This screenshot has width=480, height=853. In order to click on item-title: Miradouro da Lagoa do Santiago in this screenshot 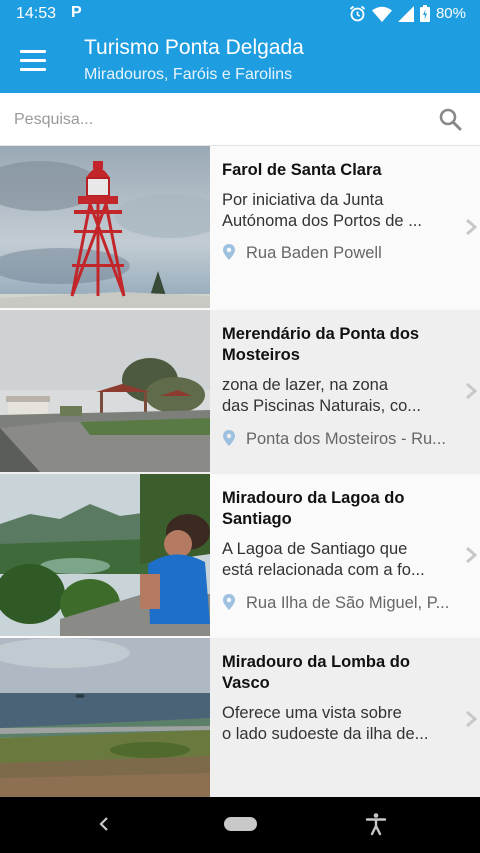, I will do `click(313, 508)`.